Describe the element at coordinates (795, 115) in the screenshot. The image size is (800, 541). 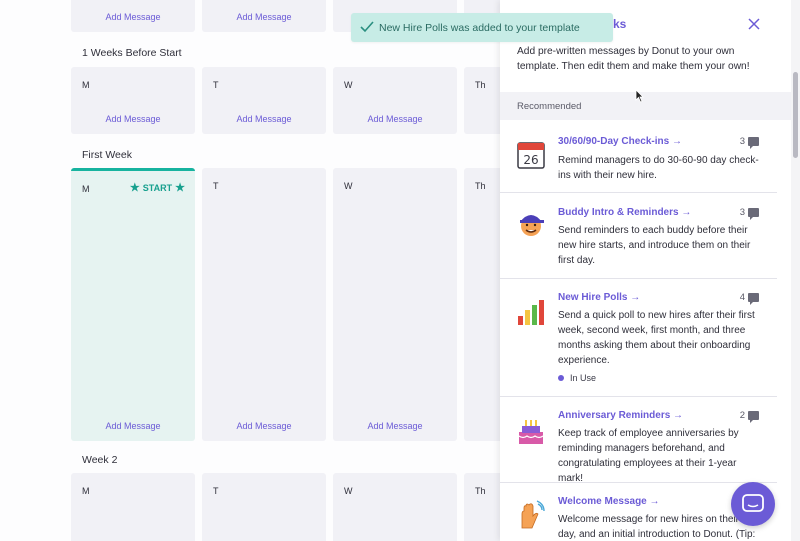
I see `scroll-thumb` at that location.